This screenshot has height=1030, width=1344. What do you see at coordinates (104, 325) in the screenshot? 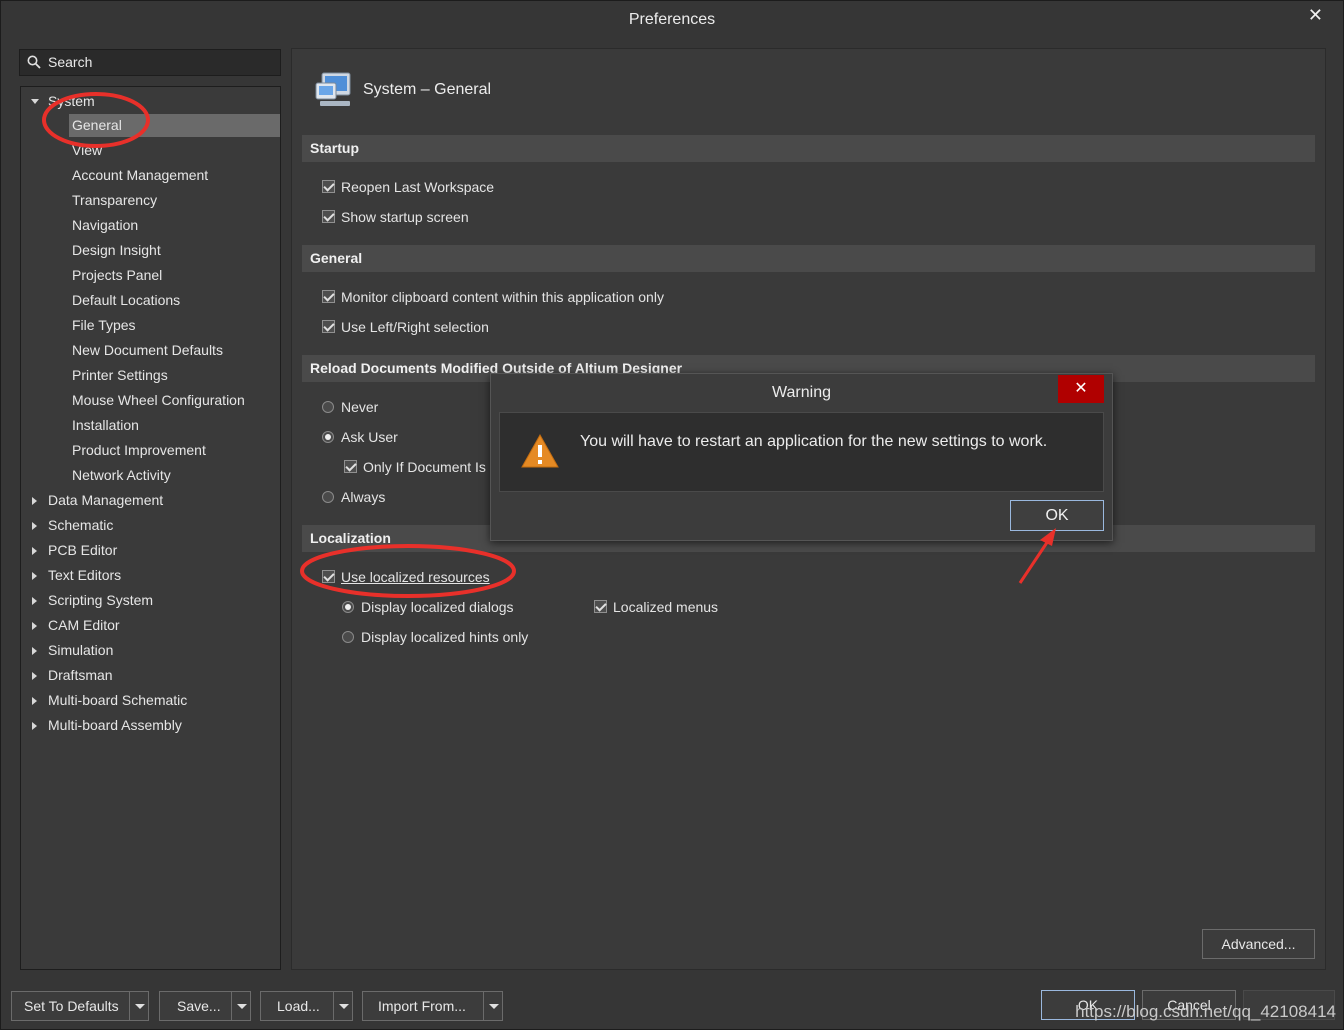
I see `tree-item-file-types: File Types` at bounding box center [104, 325].